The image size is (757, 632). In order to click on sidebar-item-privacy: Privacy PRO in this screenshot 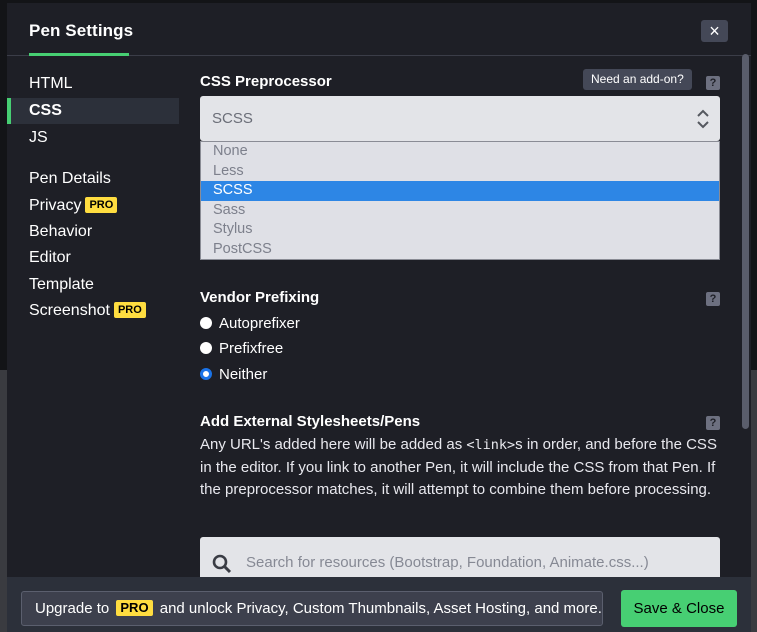, I will do `click(73, 206)`.